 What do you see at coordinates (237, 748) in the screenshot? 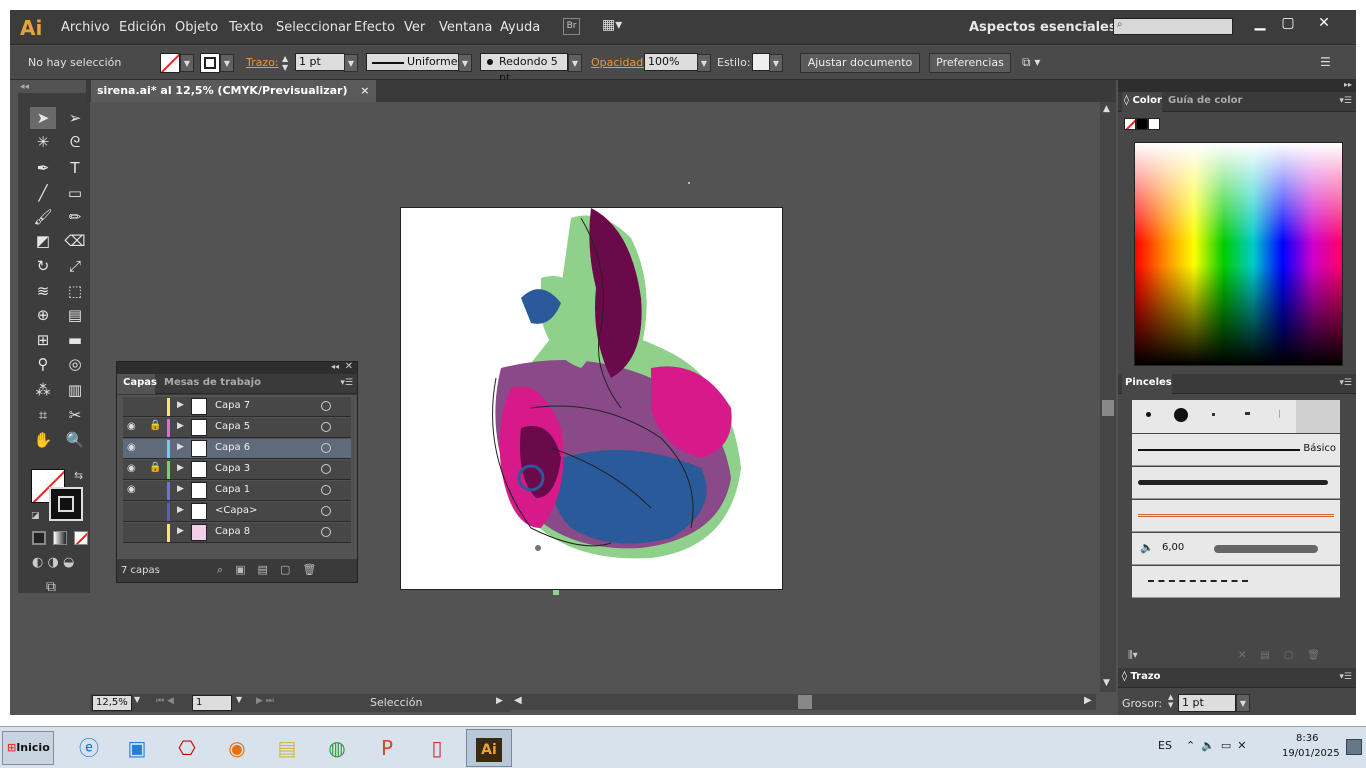
I see `firefox-icon: ◉` at bounding box center [237, 748].